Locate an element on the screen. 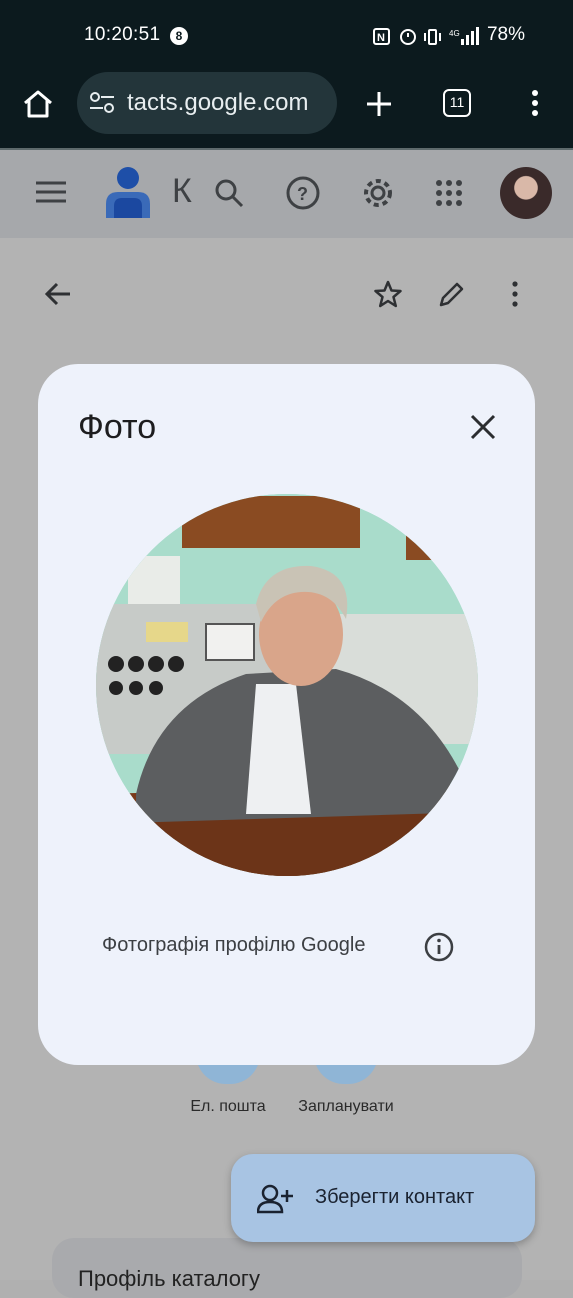  contacts-app-header: К ? is located at coordinates (286, 194).